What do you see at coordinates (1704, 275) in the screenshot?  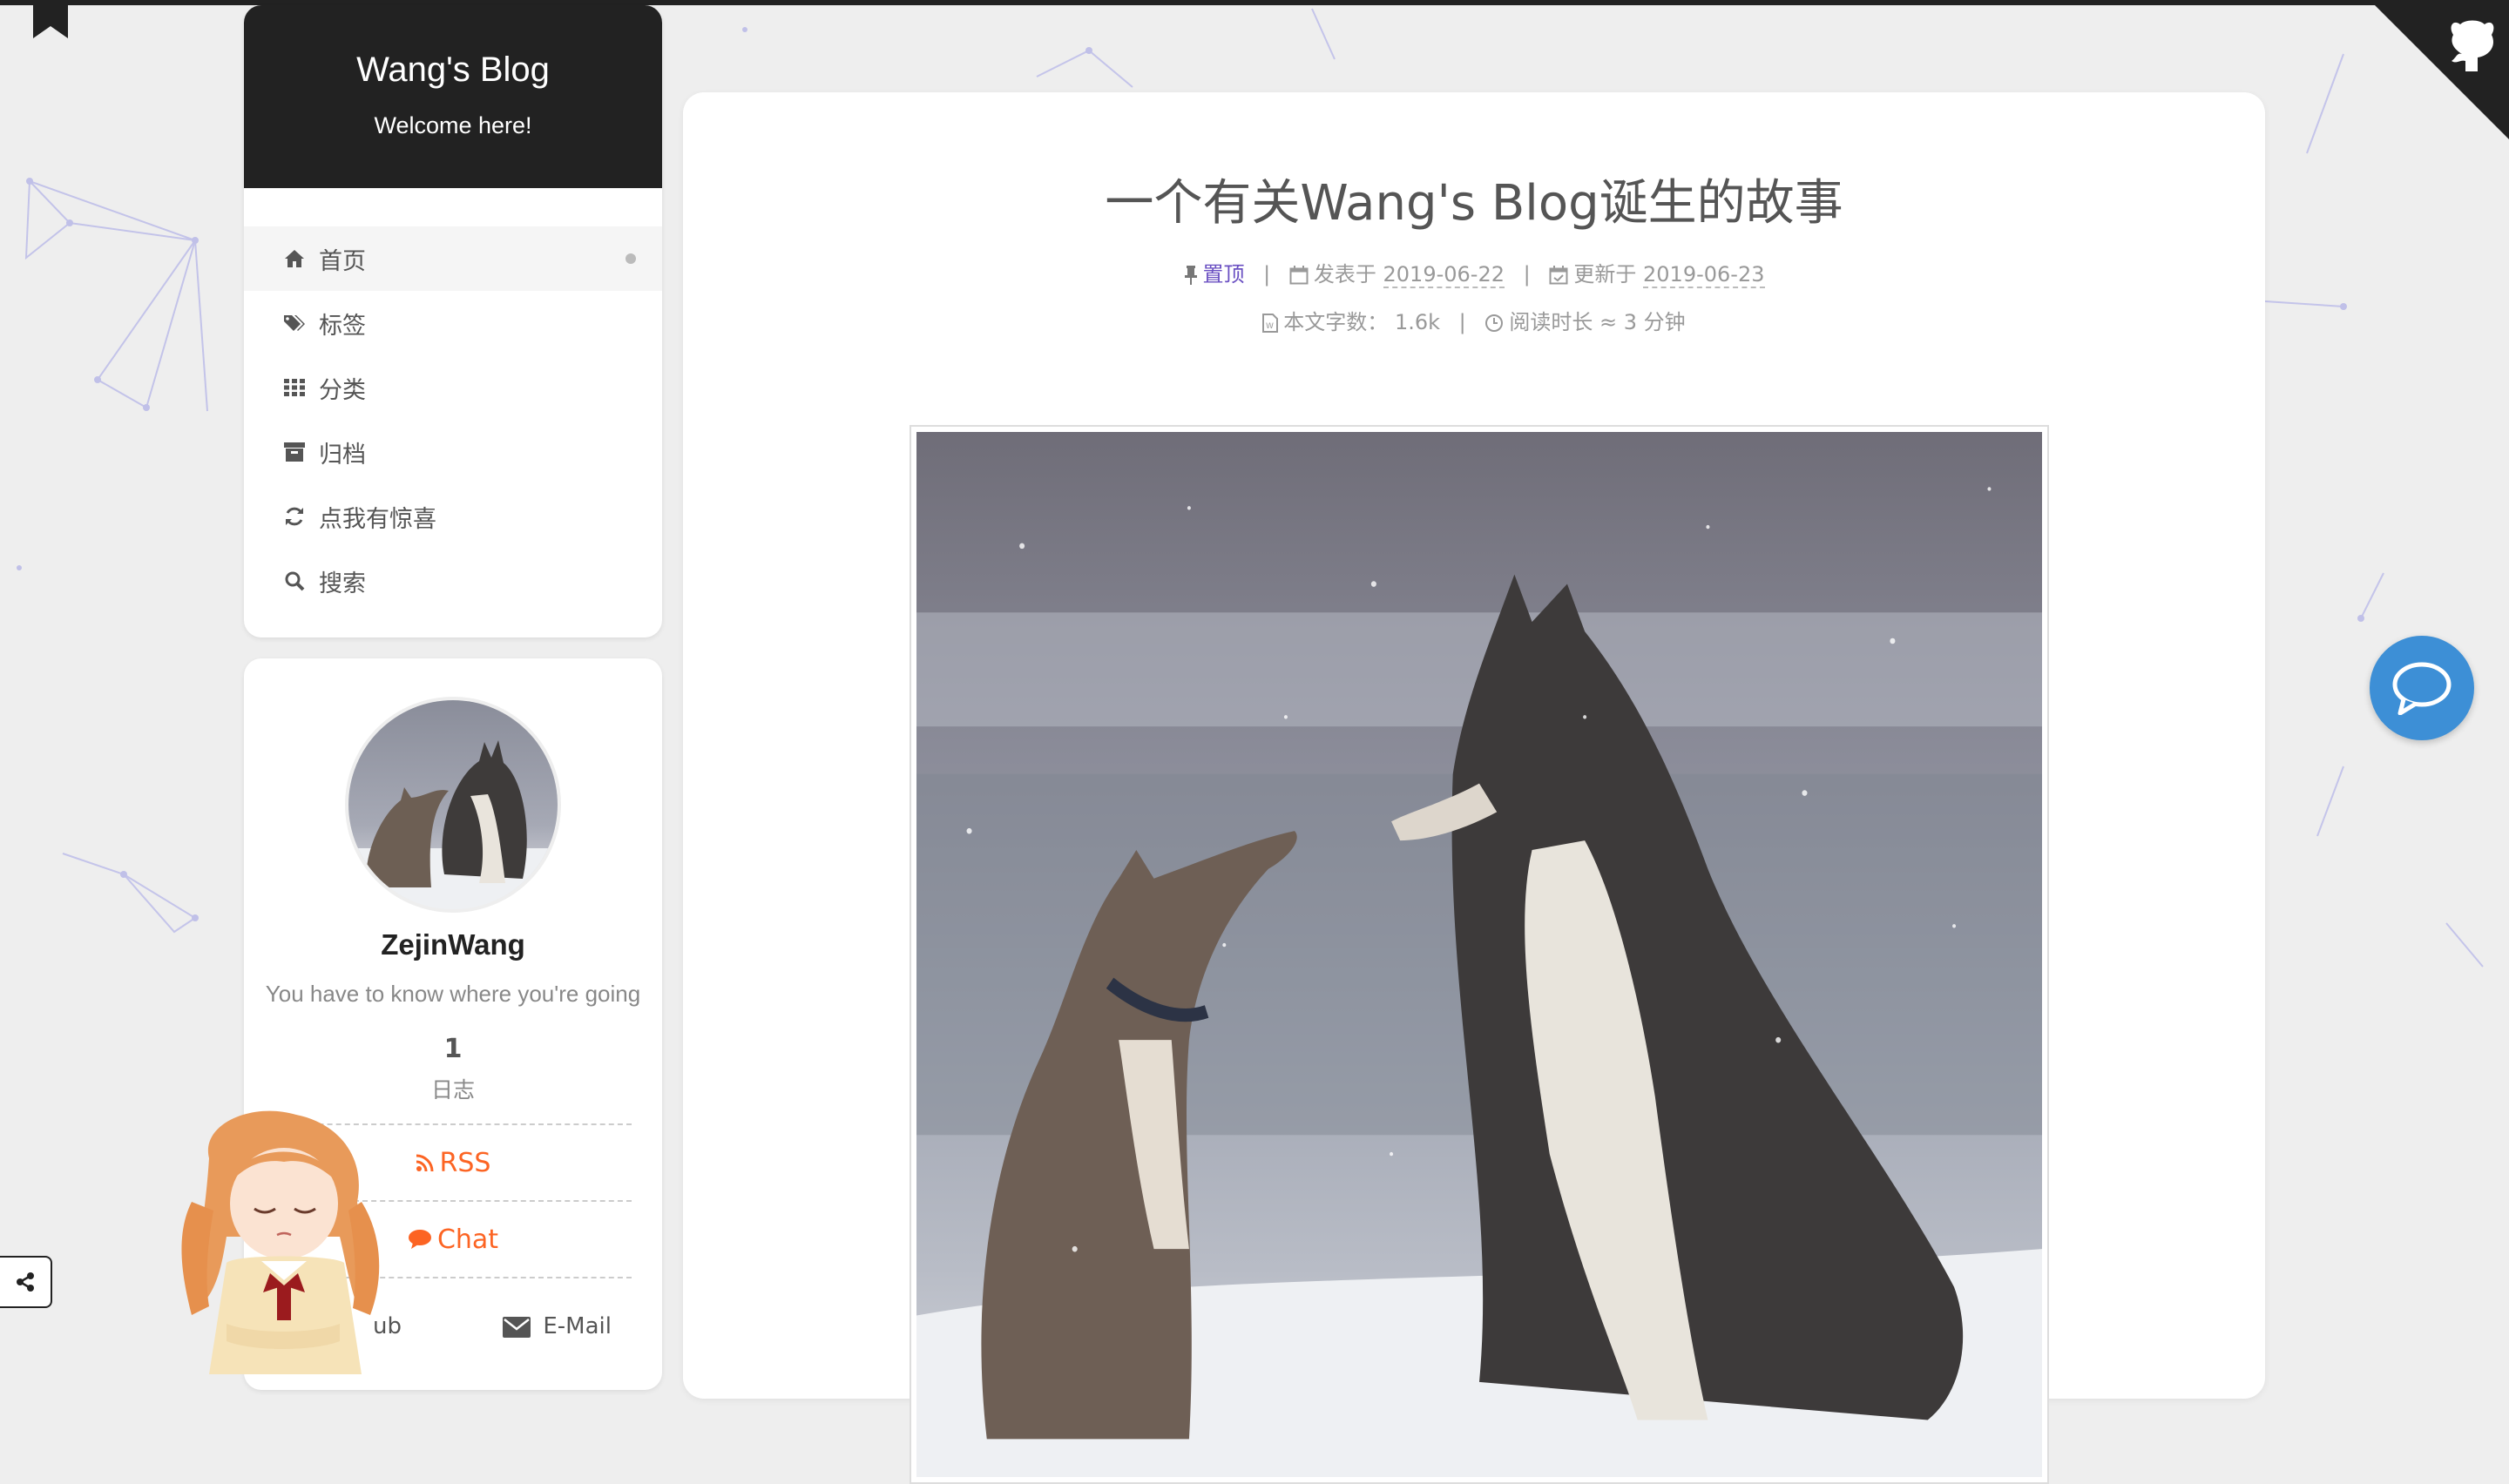 I see `updated-date: 2019-06-23` at bounding box center [1704, 275].